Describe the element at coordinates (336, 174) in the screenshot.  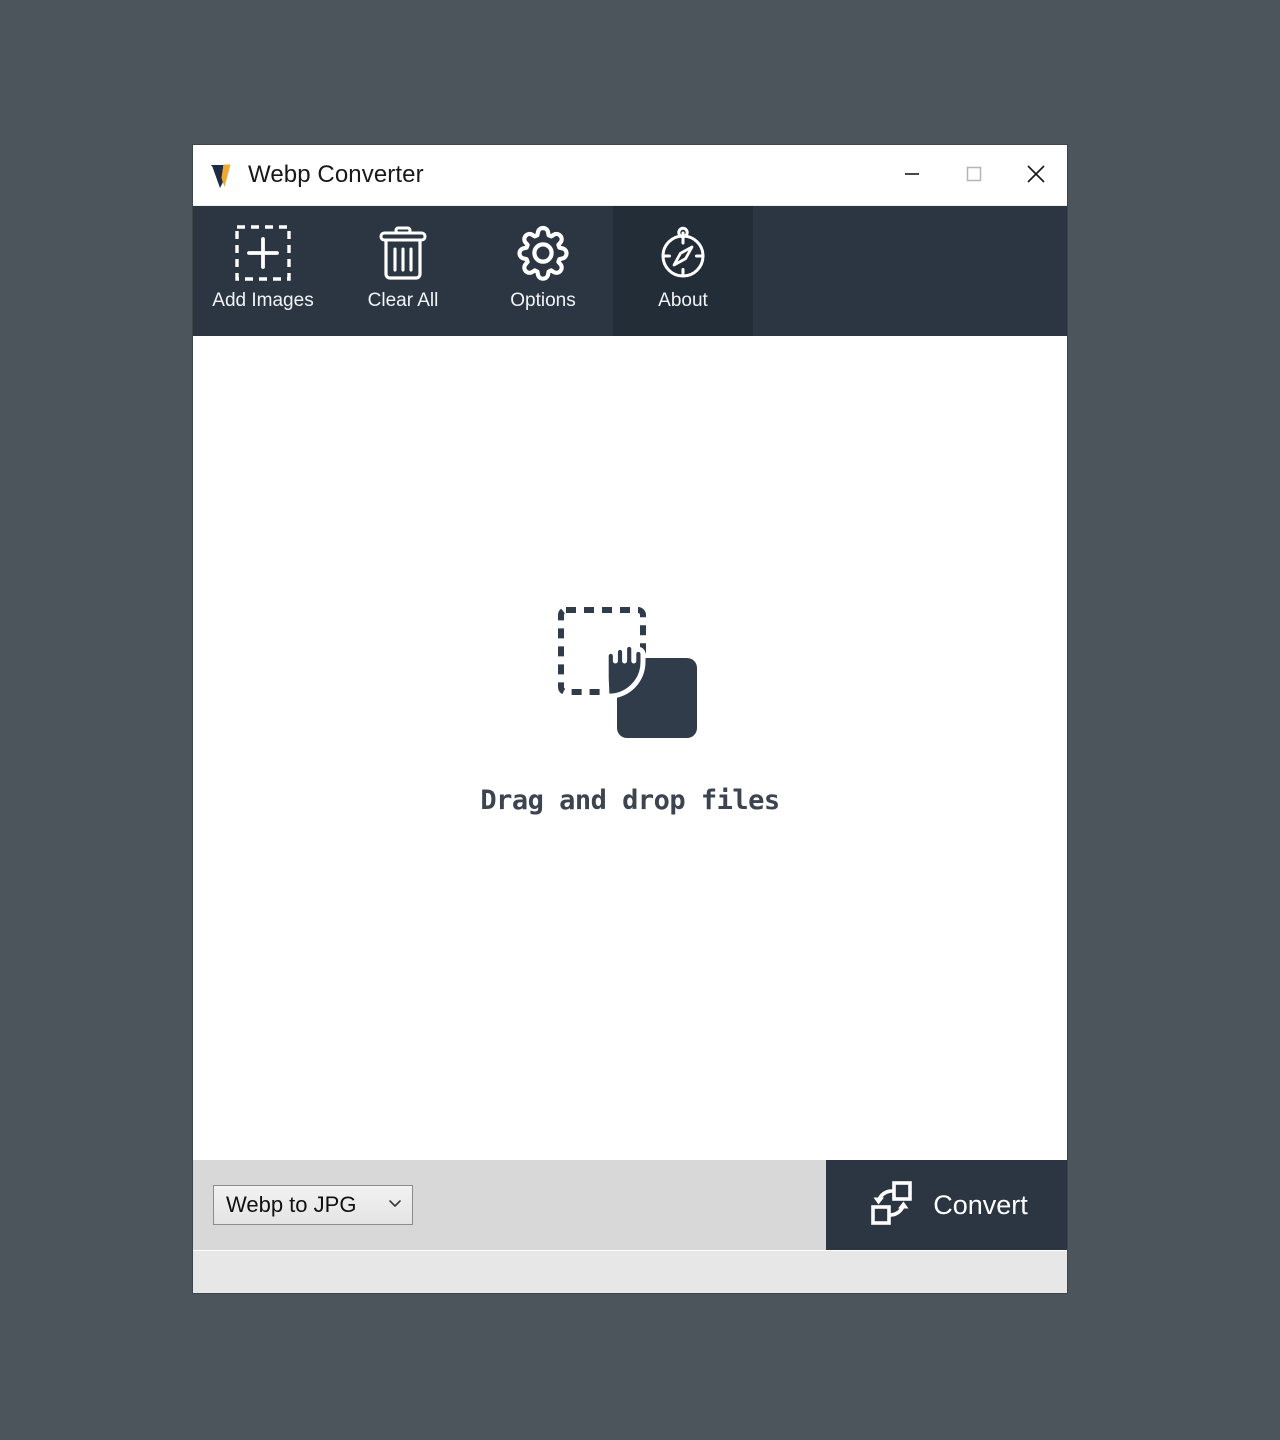
I see `page-title: Webp Converter` at that location.